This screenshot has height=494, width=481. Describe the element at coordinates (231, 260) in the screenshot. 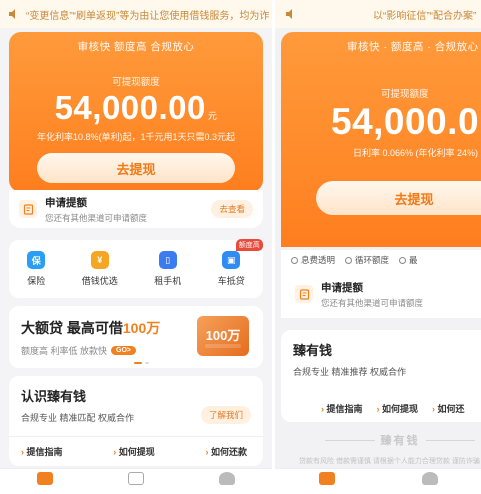

I see `car-icon: ▣` at that location.